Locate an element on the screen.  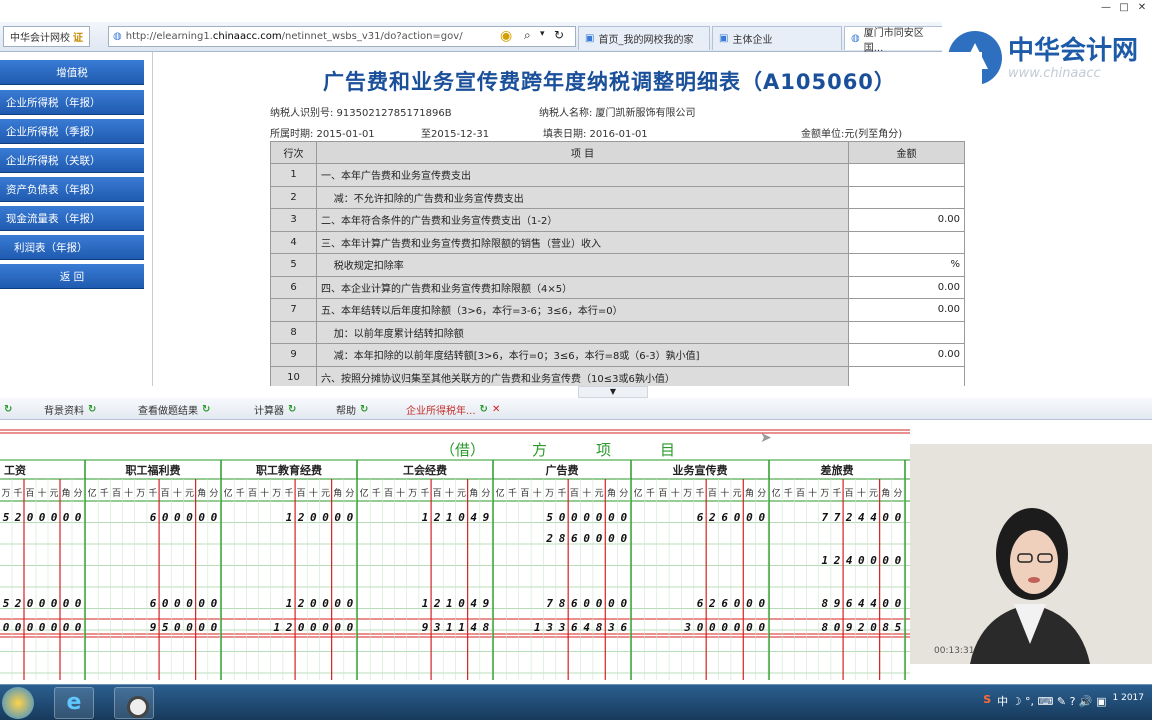
tab-cit-annual: 企业所得税年... ↻ ✕ is located at coordinates (453, 409).